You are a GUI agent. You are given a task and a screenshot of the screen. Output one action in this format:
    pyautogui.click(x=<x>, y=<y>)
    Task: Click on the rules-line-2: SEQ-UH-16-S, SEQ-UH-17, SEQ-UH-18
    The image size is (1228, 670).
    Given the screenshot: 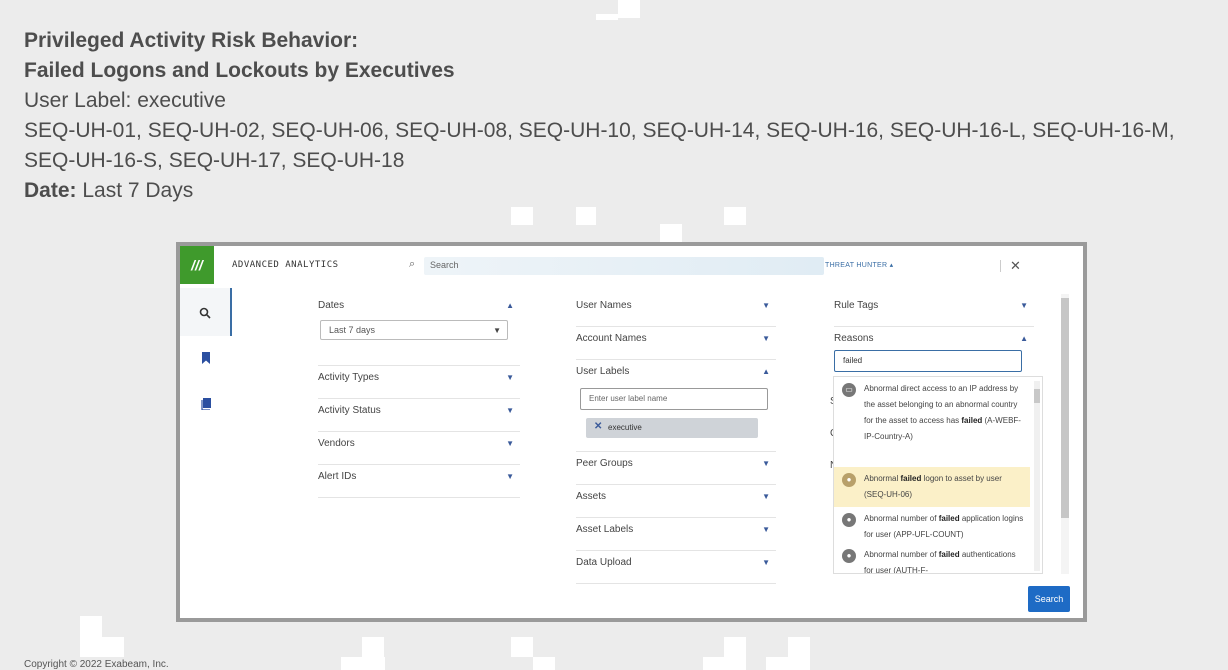 What is the action you would take?
    pyautogui.click(x=214, y=160)
    